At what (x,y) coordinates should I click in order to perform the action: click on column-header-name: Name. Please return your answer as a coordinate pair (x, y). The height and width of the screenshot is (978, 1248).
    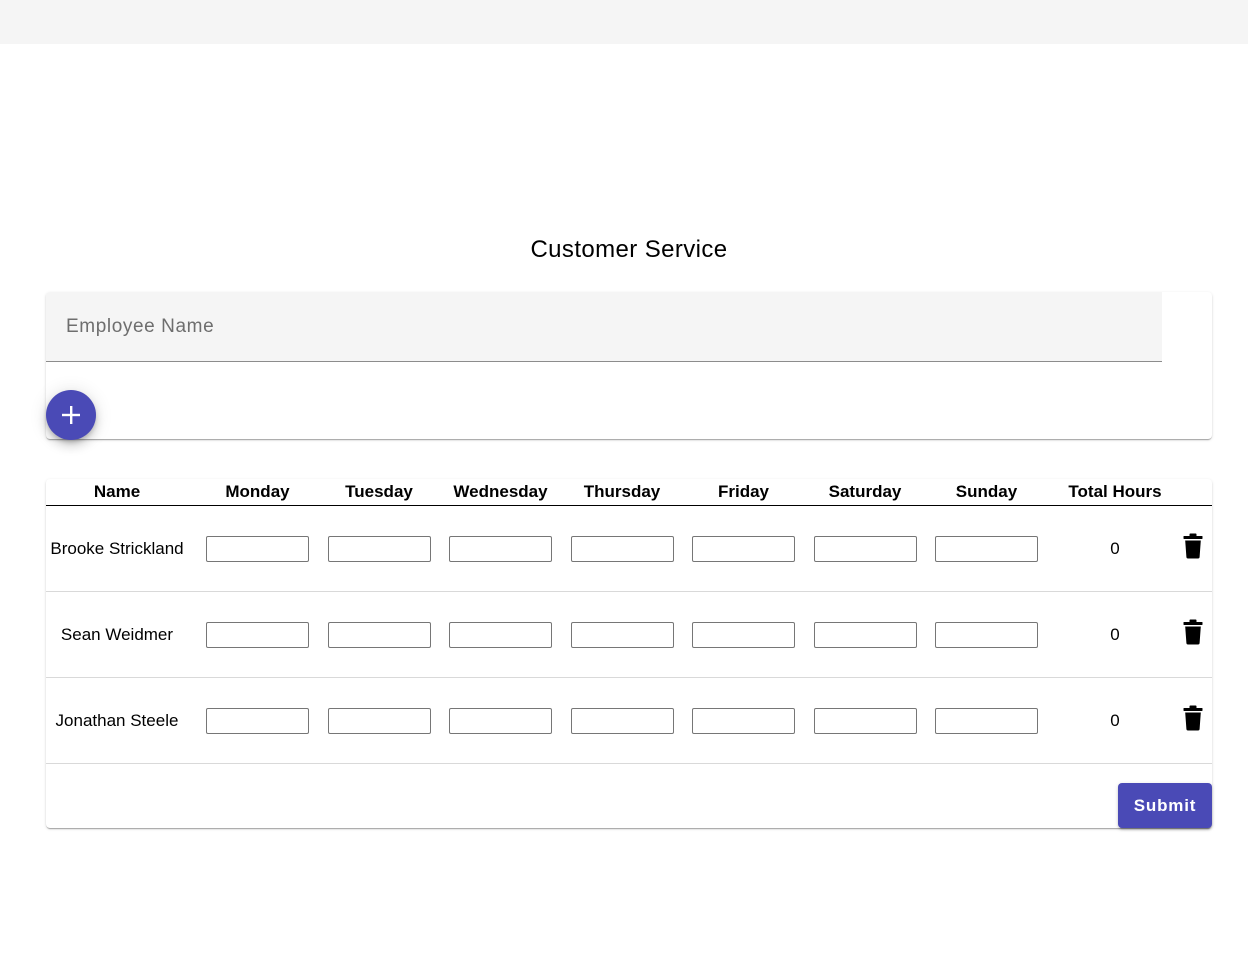
    Looking at the image, I should click on (117, 492).